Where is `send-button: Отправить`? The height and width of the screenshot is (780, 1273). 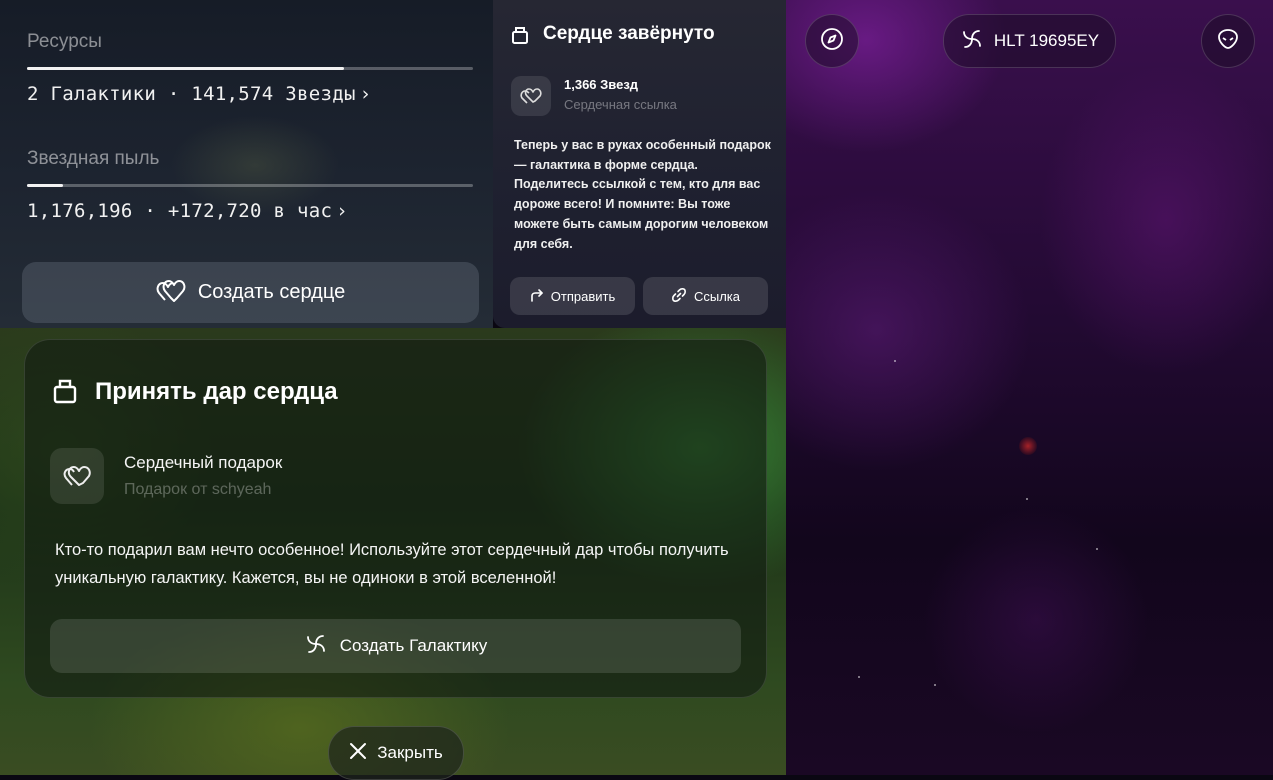
send-button: Отправить is located at coordinates (572, 296).